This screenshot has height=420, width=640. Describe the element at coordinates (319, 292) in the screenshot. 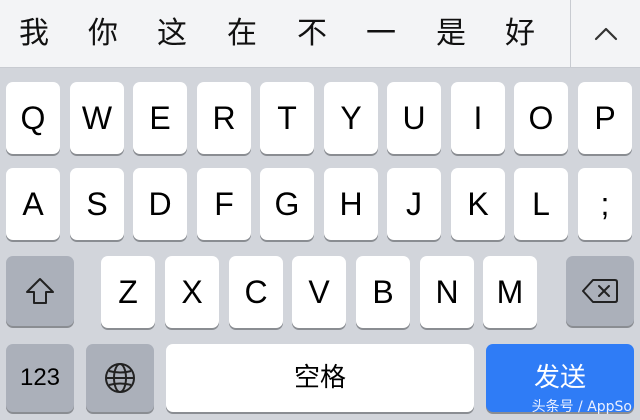

I see `key-v: V` at that location.